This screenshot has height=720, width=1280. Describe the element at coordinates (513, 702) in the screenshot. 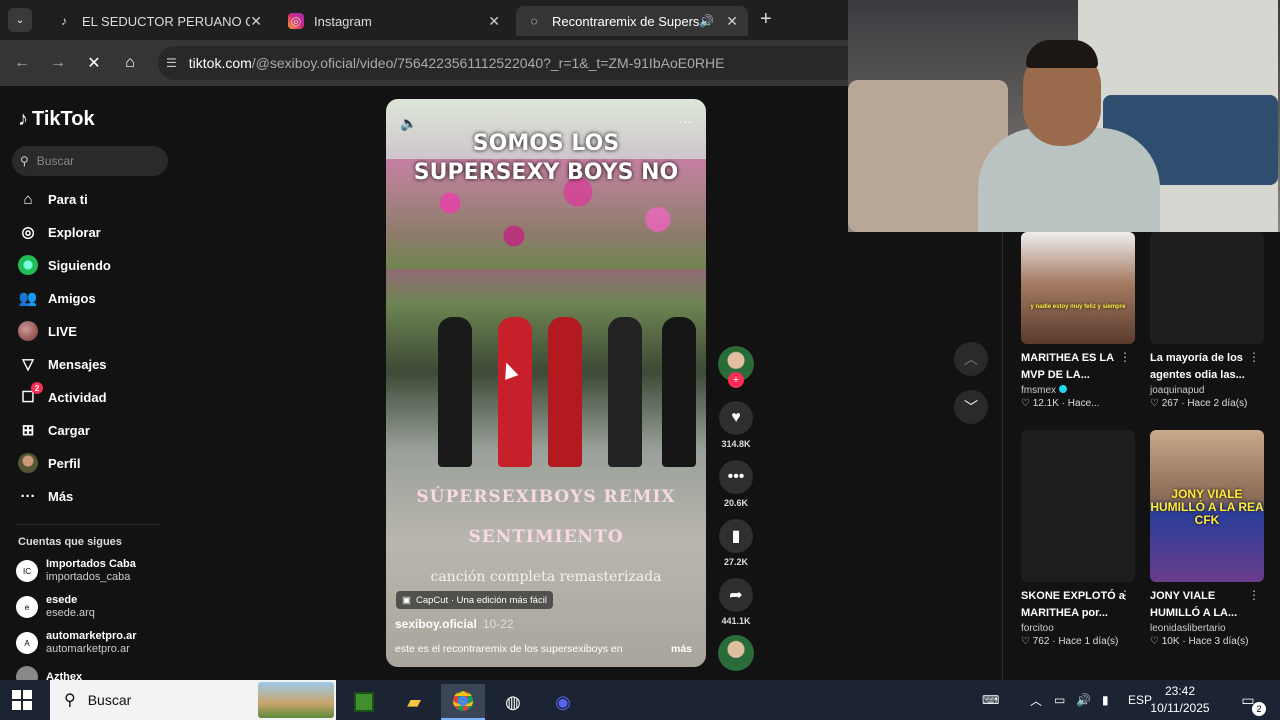

I see `obs-icon: ◍` at that location.